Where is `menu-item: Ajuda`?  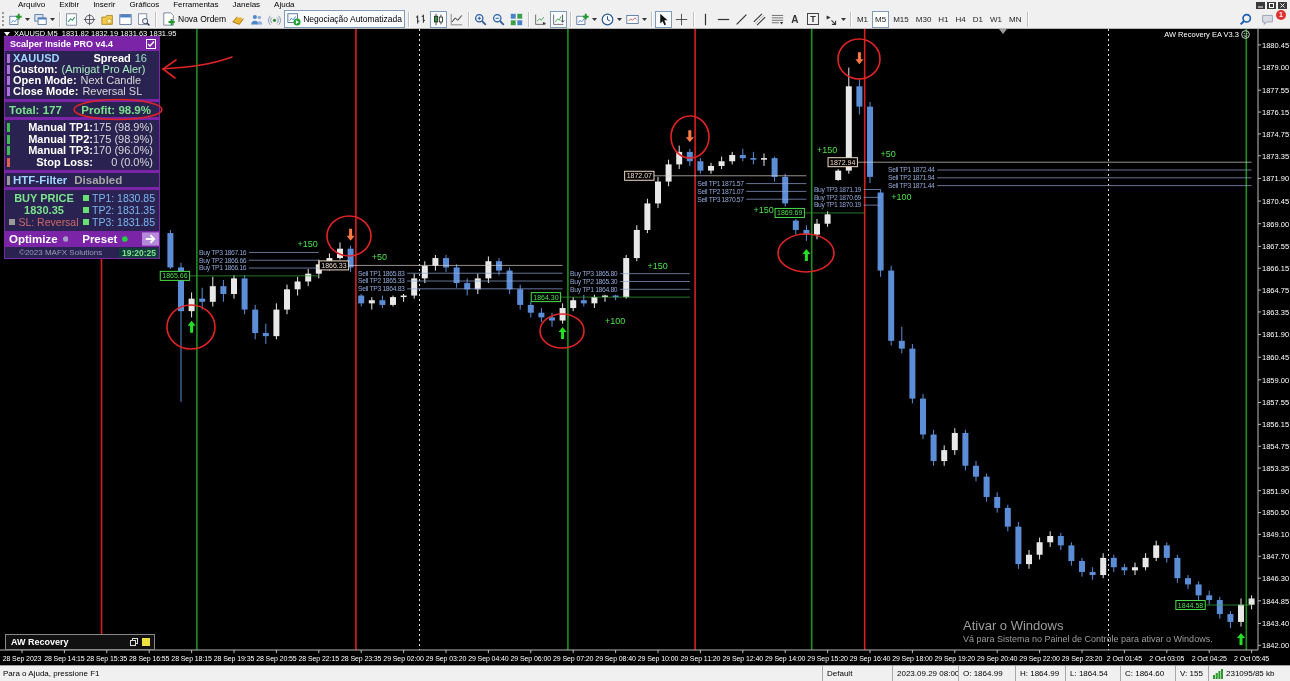
menu-item: Ajuda is located at coordinates (284, 5).